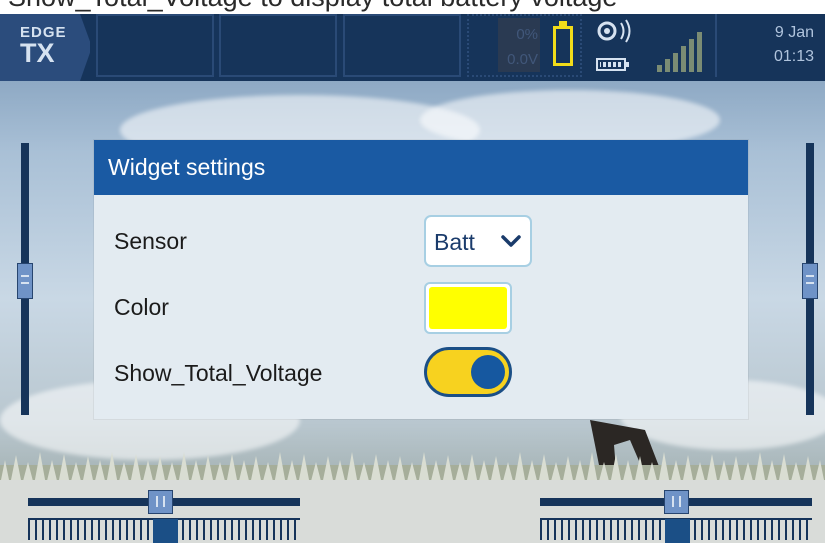 This screenshot has height=543, width=825. Describe the element at coordinates (627, 64) in the screenshot. I see `tx-battery-tip` at that location.